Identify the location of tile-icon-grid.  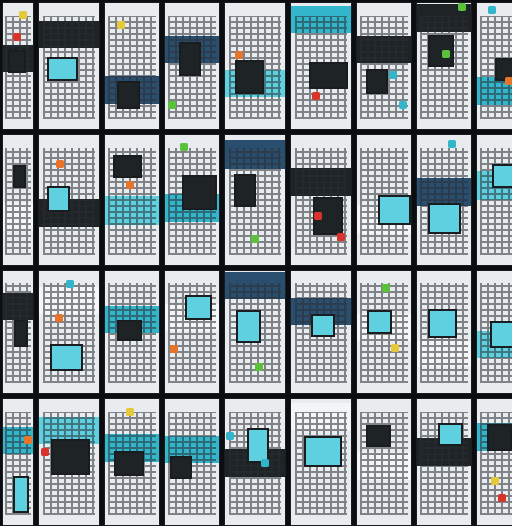
(444, 201).